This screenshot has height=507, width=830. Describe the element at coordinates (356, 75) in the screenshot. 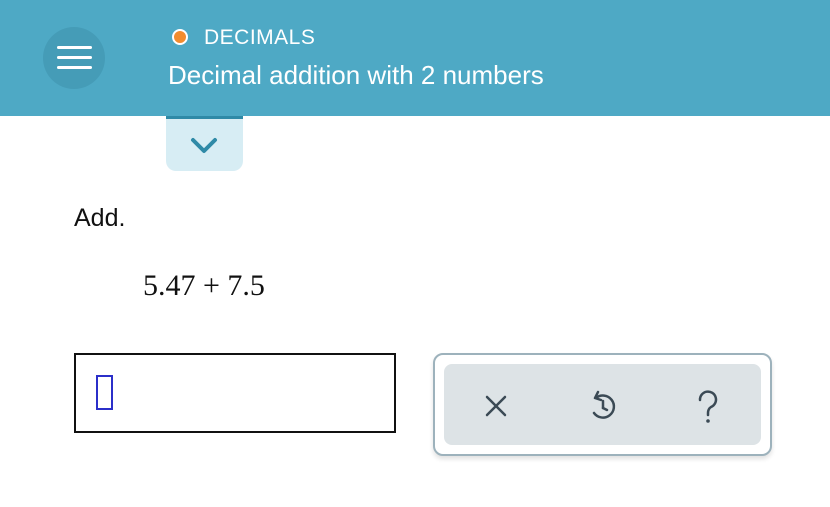

I see `lesson-title: Decimal addition with 2 numbers` at that location.